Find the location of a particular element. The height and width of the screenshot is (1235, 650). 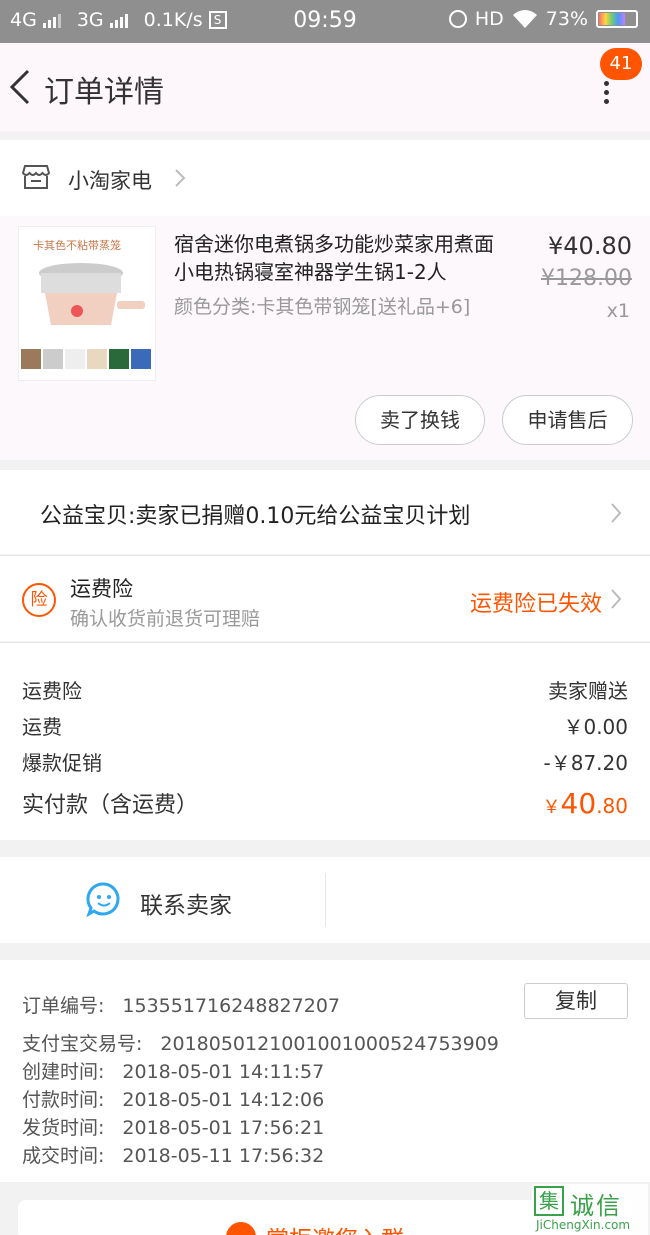

shop-icon is located at coordinates (36, 177).